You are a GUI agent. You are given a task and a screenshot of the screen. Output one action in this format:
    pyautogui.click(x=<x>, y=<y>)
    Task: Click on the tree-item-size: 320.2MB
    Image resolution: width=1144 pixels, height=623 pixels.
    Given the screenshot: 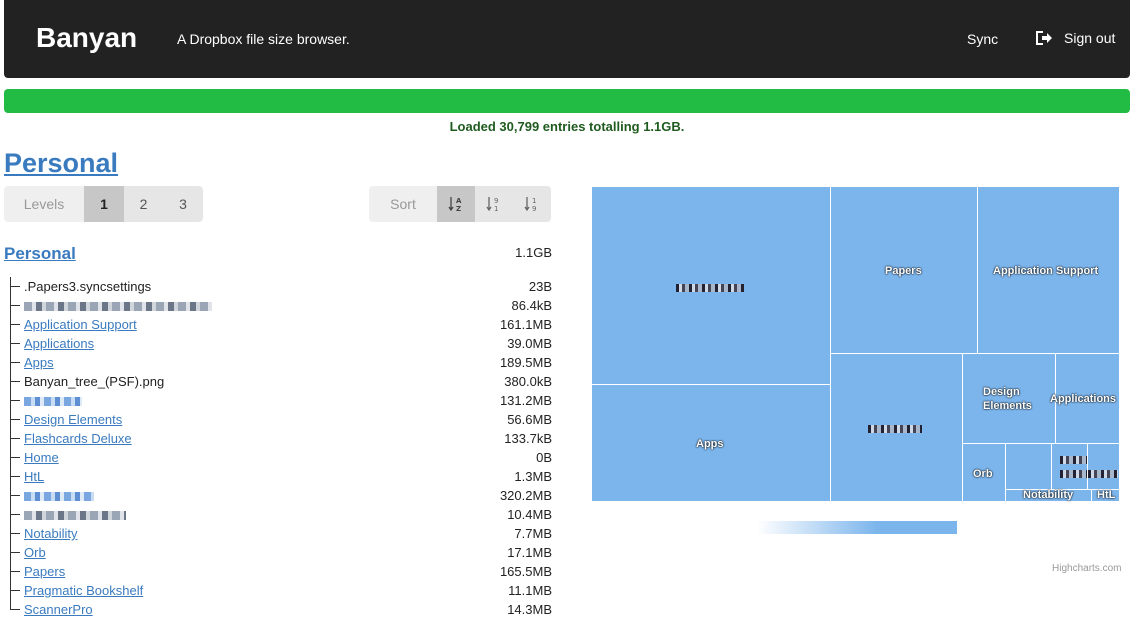 What is the action you would take?
    pyautogui.click(x=525, y=495)
    